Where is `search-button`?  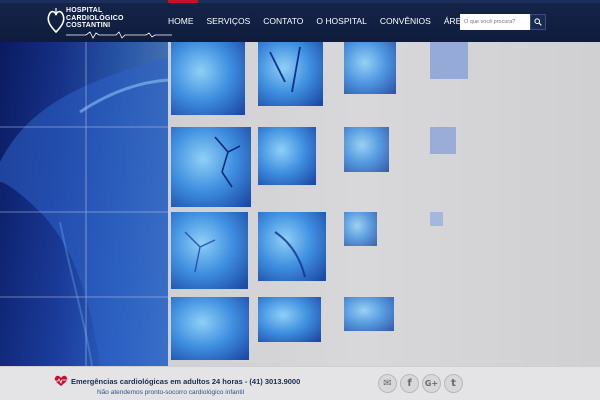 search-button is located at coordinates (538, 22).